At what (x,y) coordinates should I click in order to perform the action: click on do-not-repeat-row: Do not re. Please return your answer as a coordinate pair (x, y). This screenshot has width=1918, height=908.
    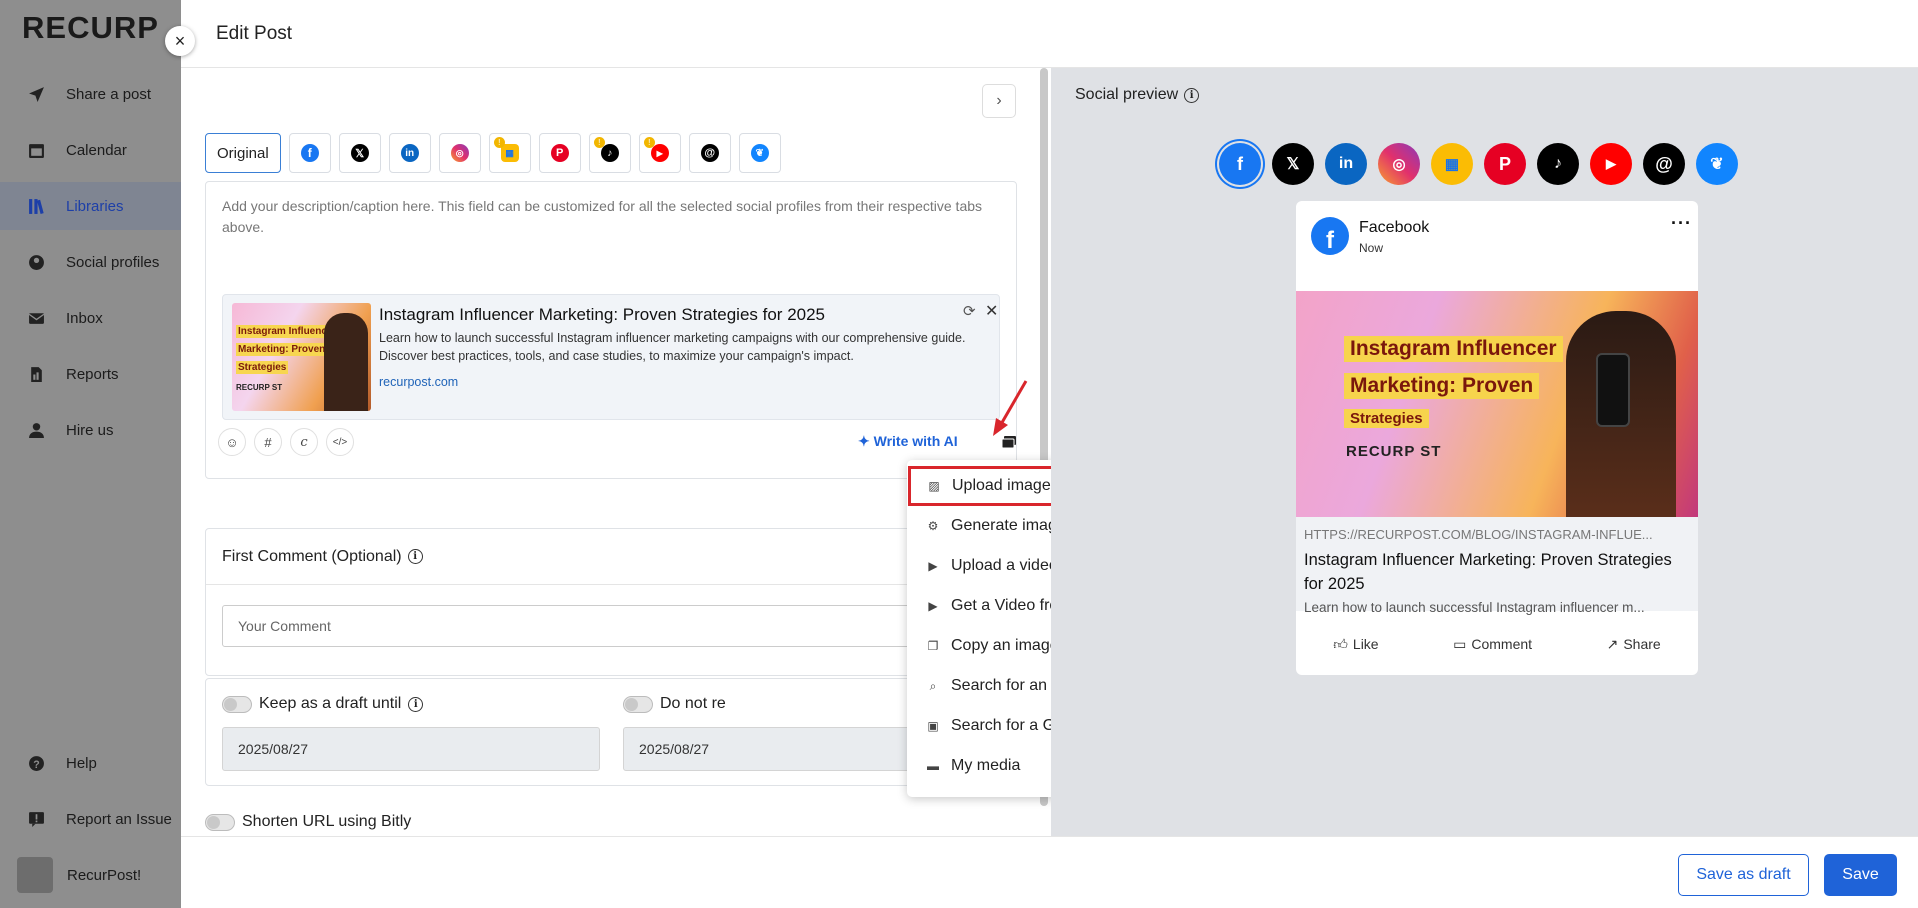
    Looking at the image, I should click on (674, 704).